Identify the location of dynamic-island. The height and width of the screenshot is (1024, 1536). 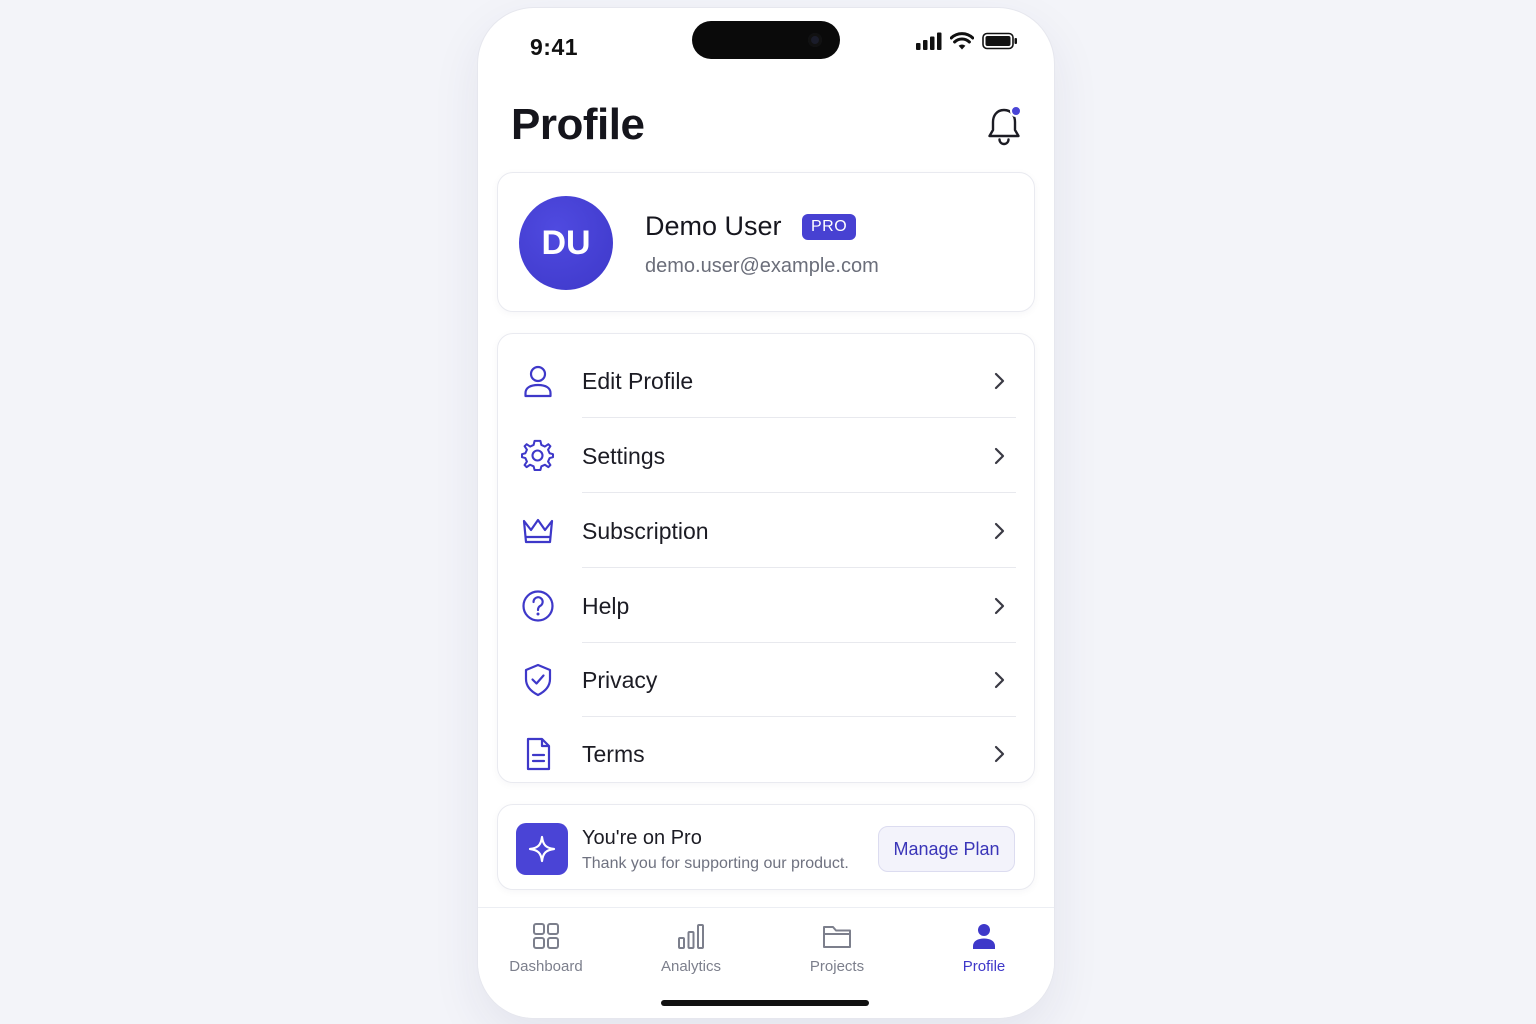
(766, 40).